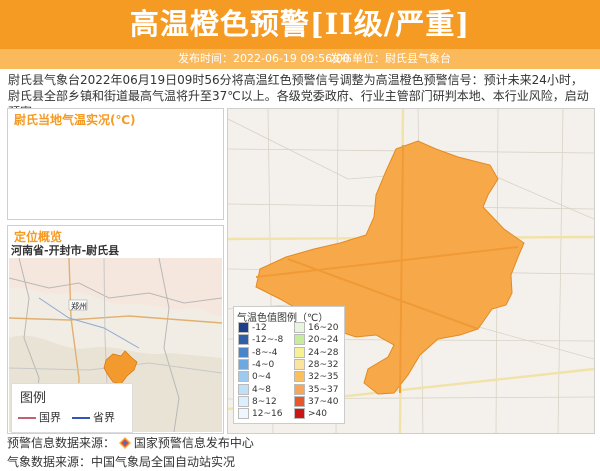 The width and height of the screenshot is (600, 471). What do you see at coordinates (75, 120) in the screenshot?
I see `observation-title: 尉氏当地气温实况(℃)` at bounding box center [75, 120].